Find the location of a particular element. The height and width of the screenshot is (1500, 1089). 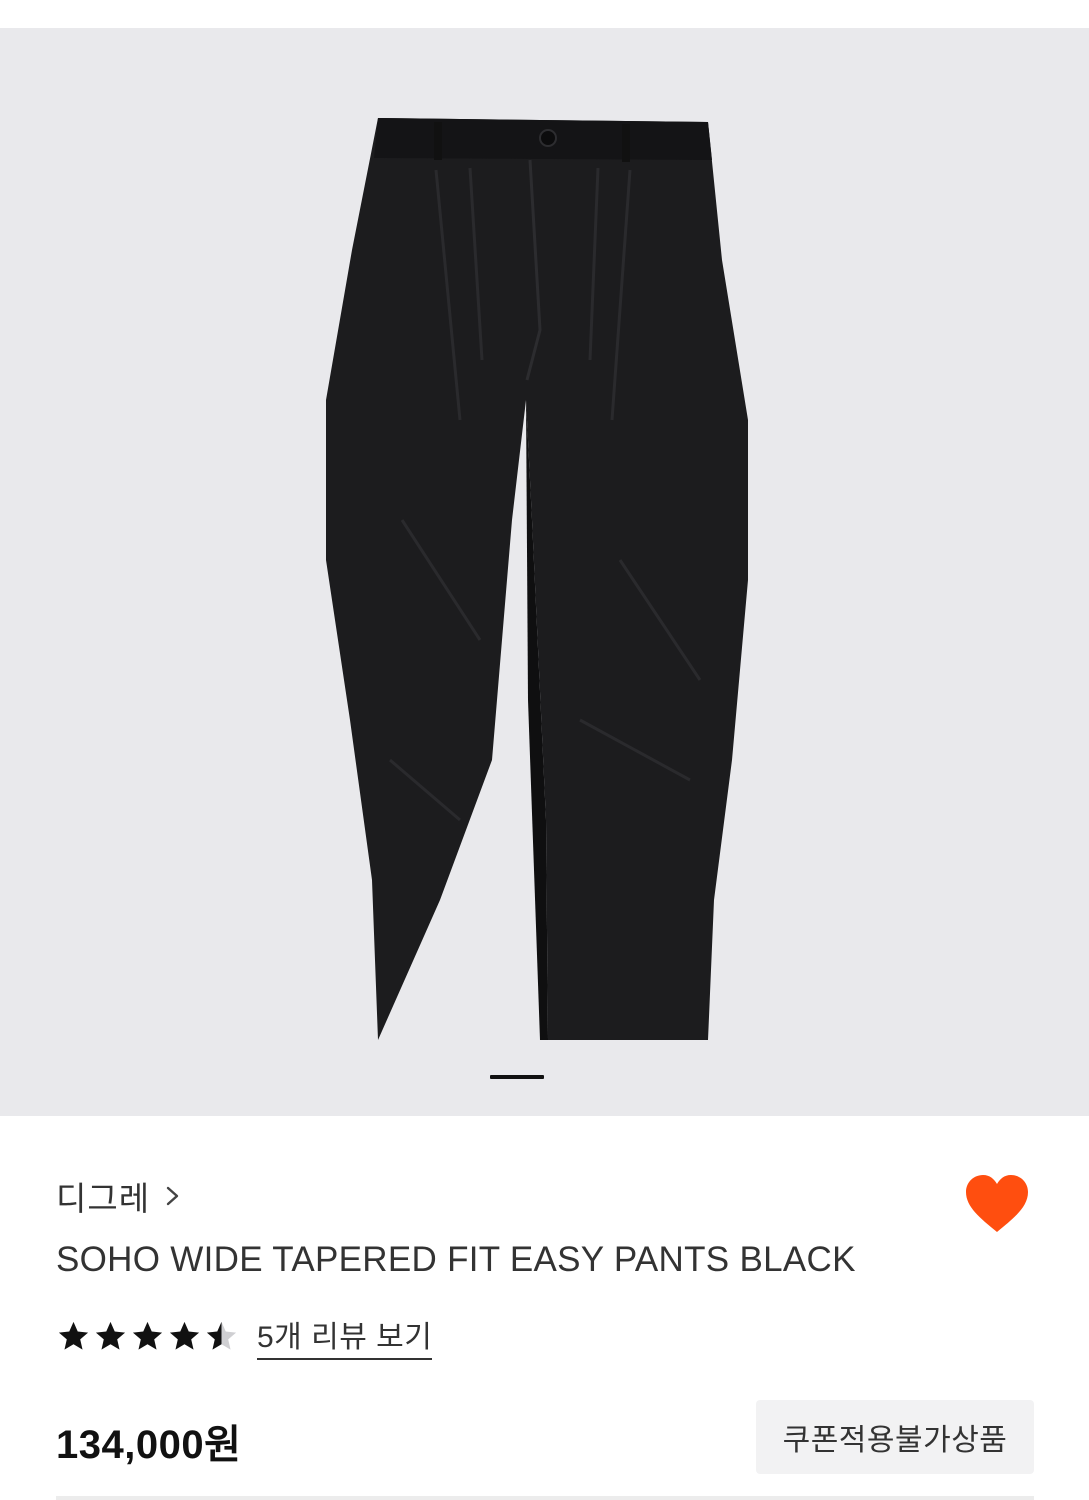

coupon-badge: 쿠폰적용불가상품 is located at coordinates (895, 1437).